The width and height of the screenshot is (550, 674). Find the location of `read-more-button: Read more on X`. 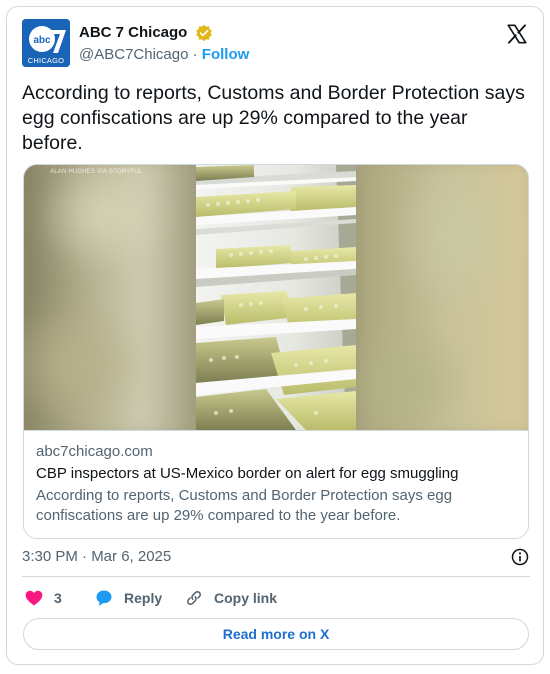

read-more-button: Read more on X is located at coordinates (276, 634).